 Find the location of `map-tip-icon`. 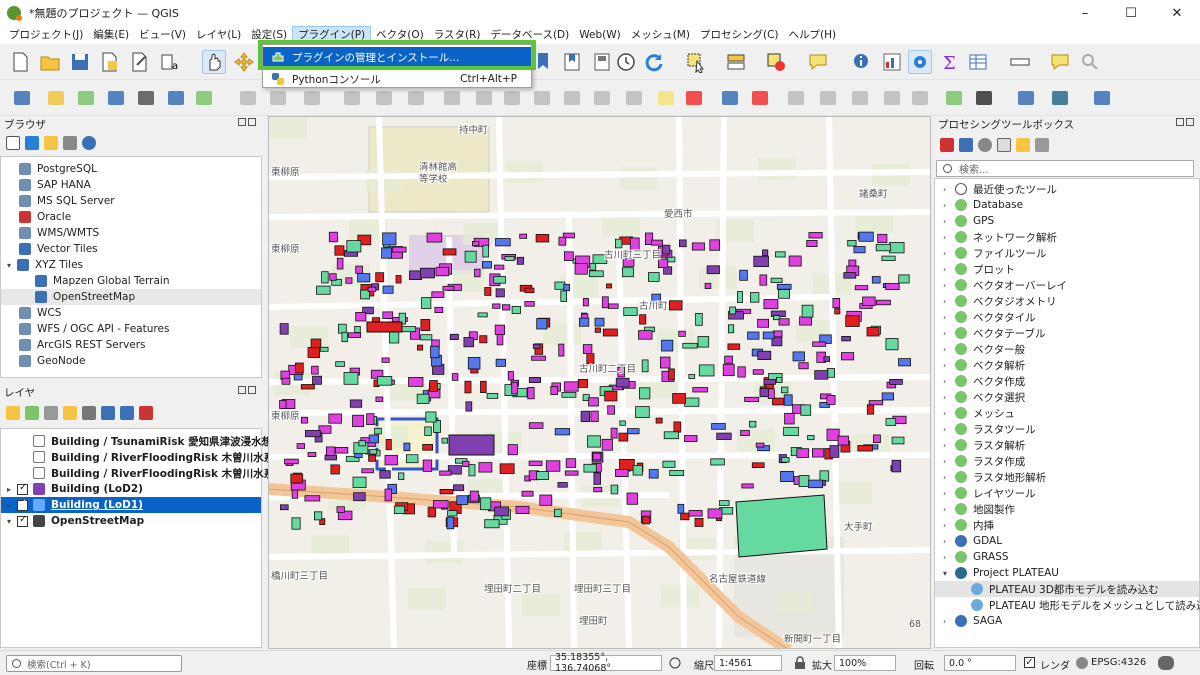

map-tip-icon is located at coordinates (1060, 62).